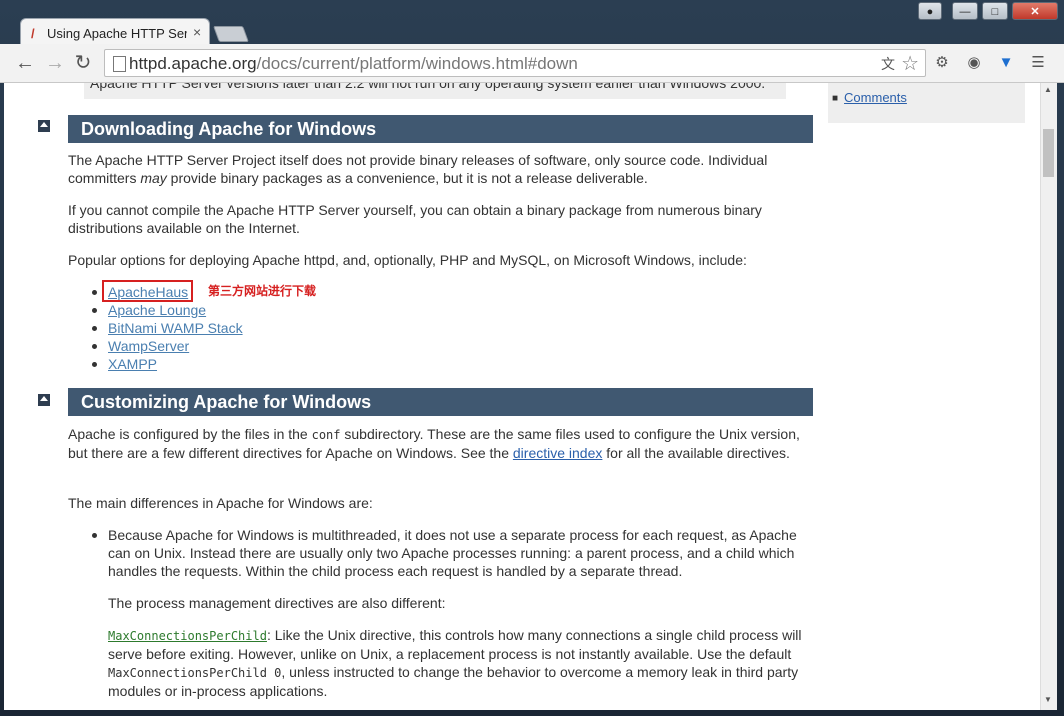  Describe the element at coordinates (965, 11) in the screenshot. I see `minimize-button: —` at that location.